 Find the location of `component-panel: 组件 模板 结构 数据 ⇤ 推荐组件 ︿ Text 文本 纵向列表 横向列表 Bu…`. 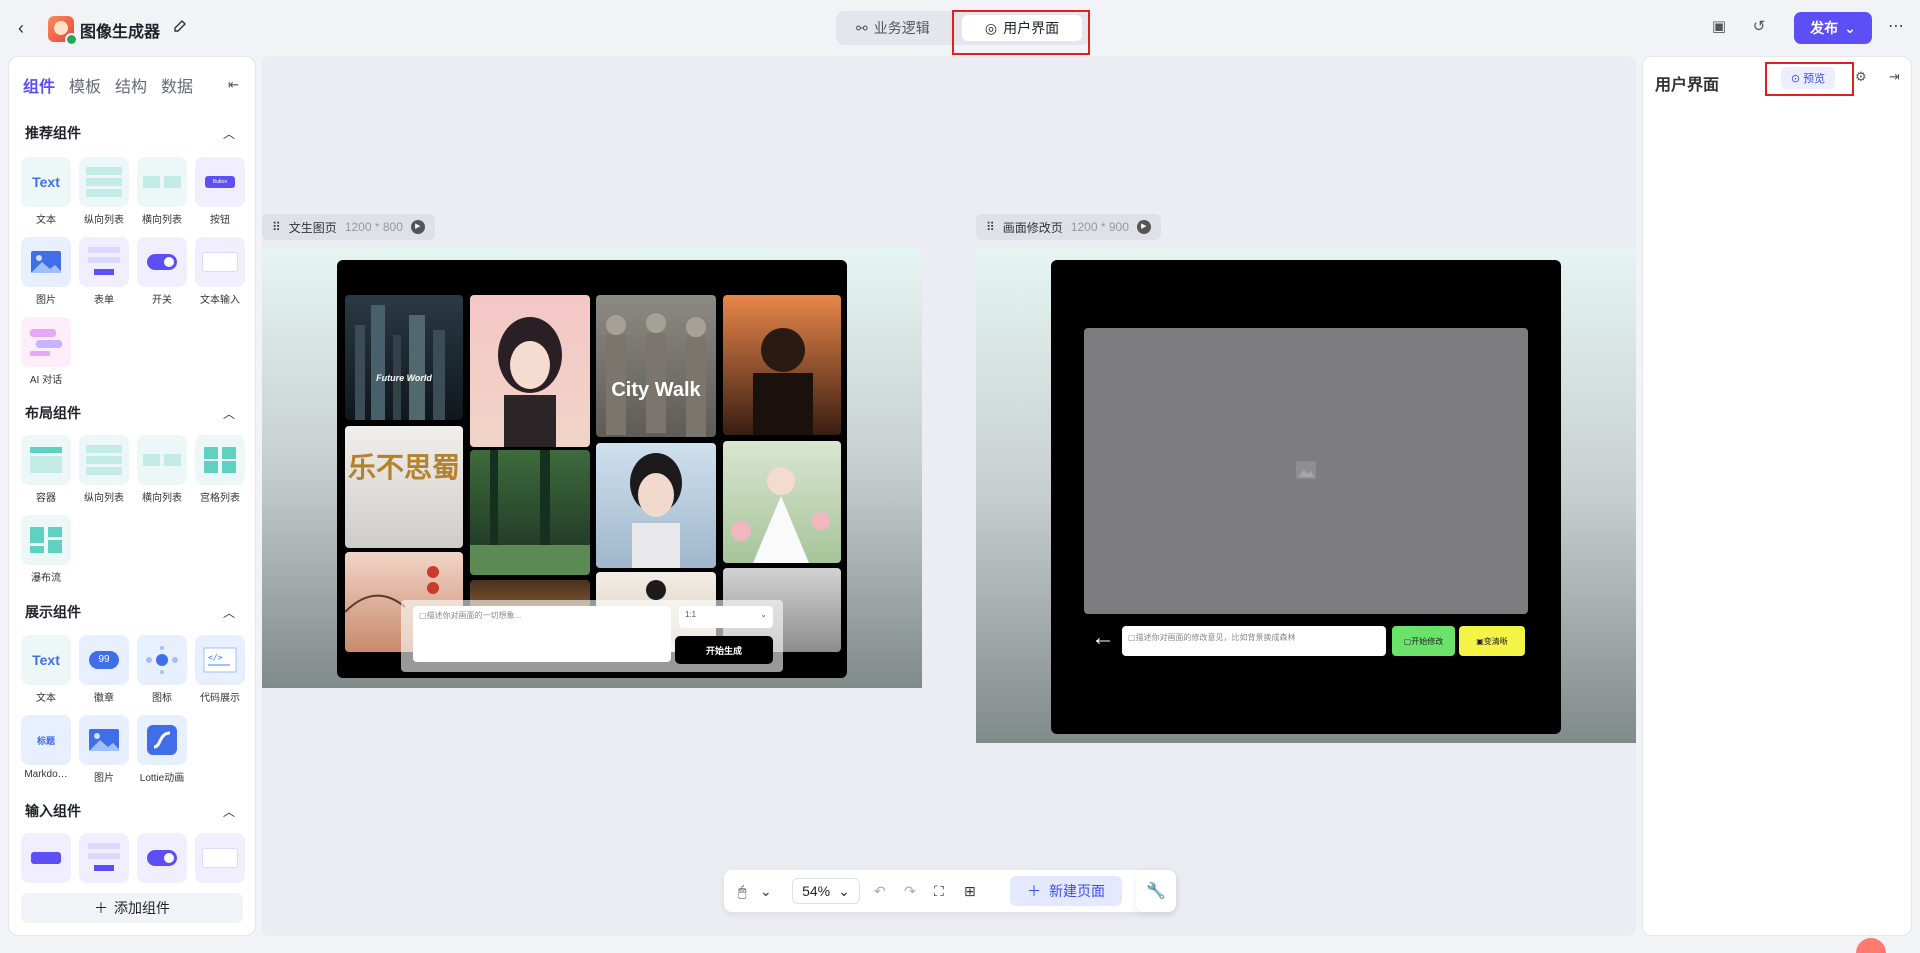

component-panel: 组件 模板 结构 数据 ⇤ 推荐组件 ︿ Text 文本 纵向列表 横向列表 Bu… is located at coordinates (132, 496).